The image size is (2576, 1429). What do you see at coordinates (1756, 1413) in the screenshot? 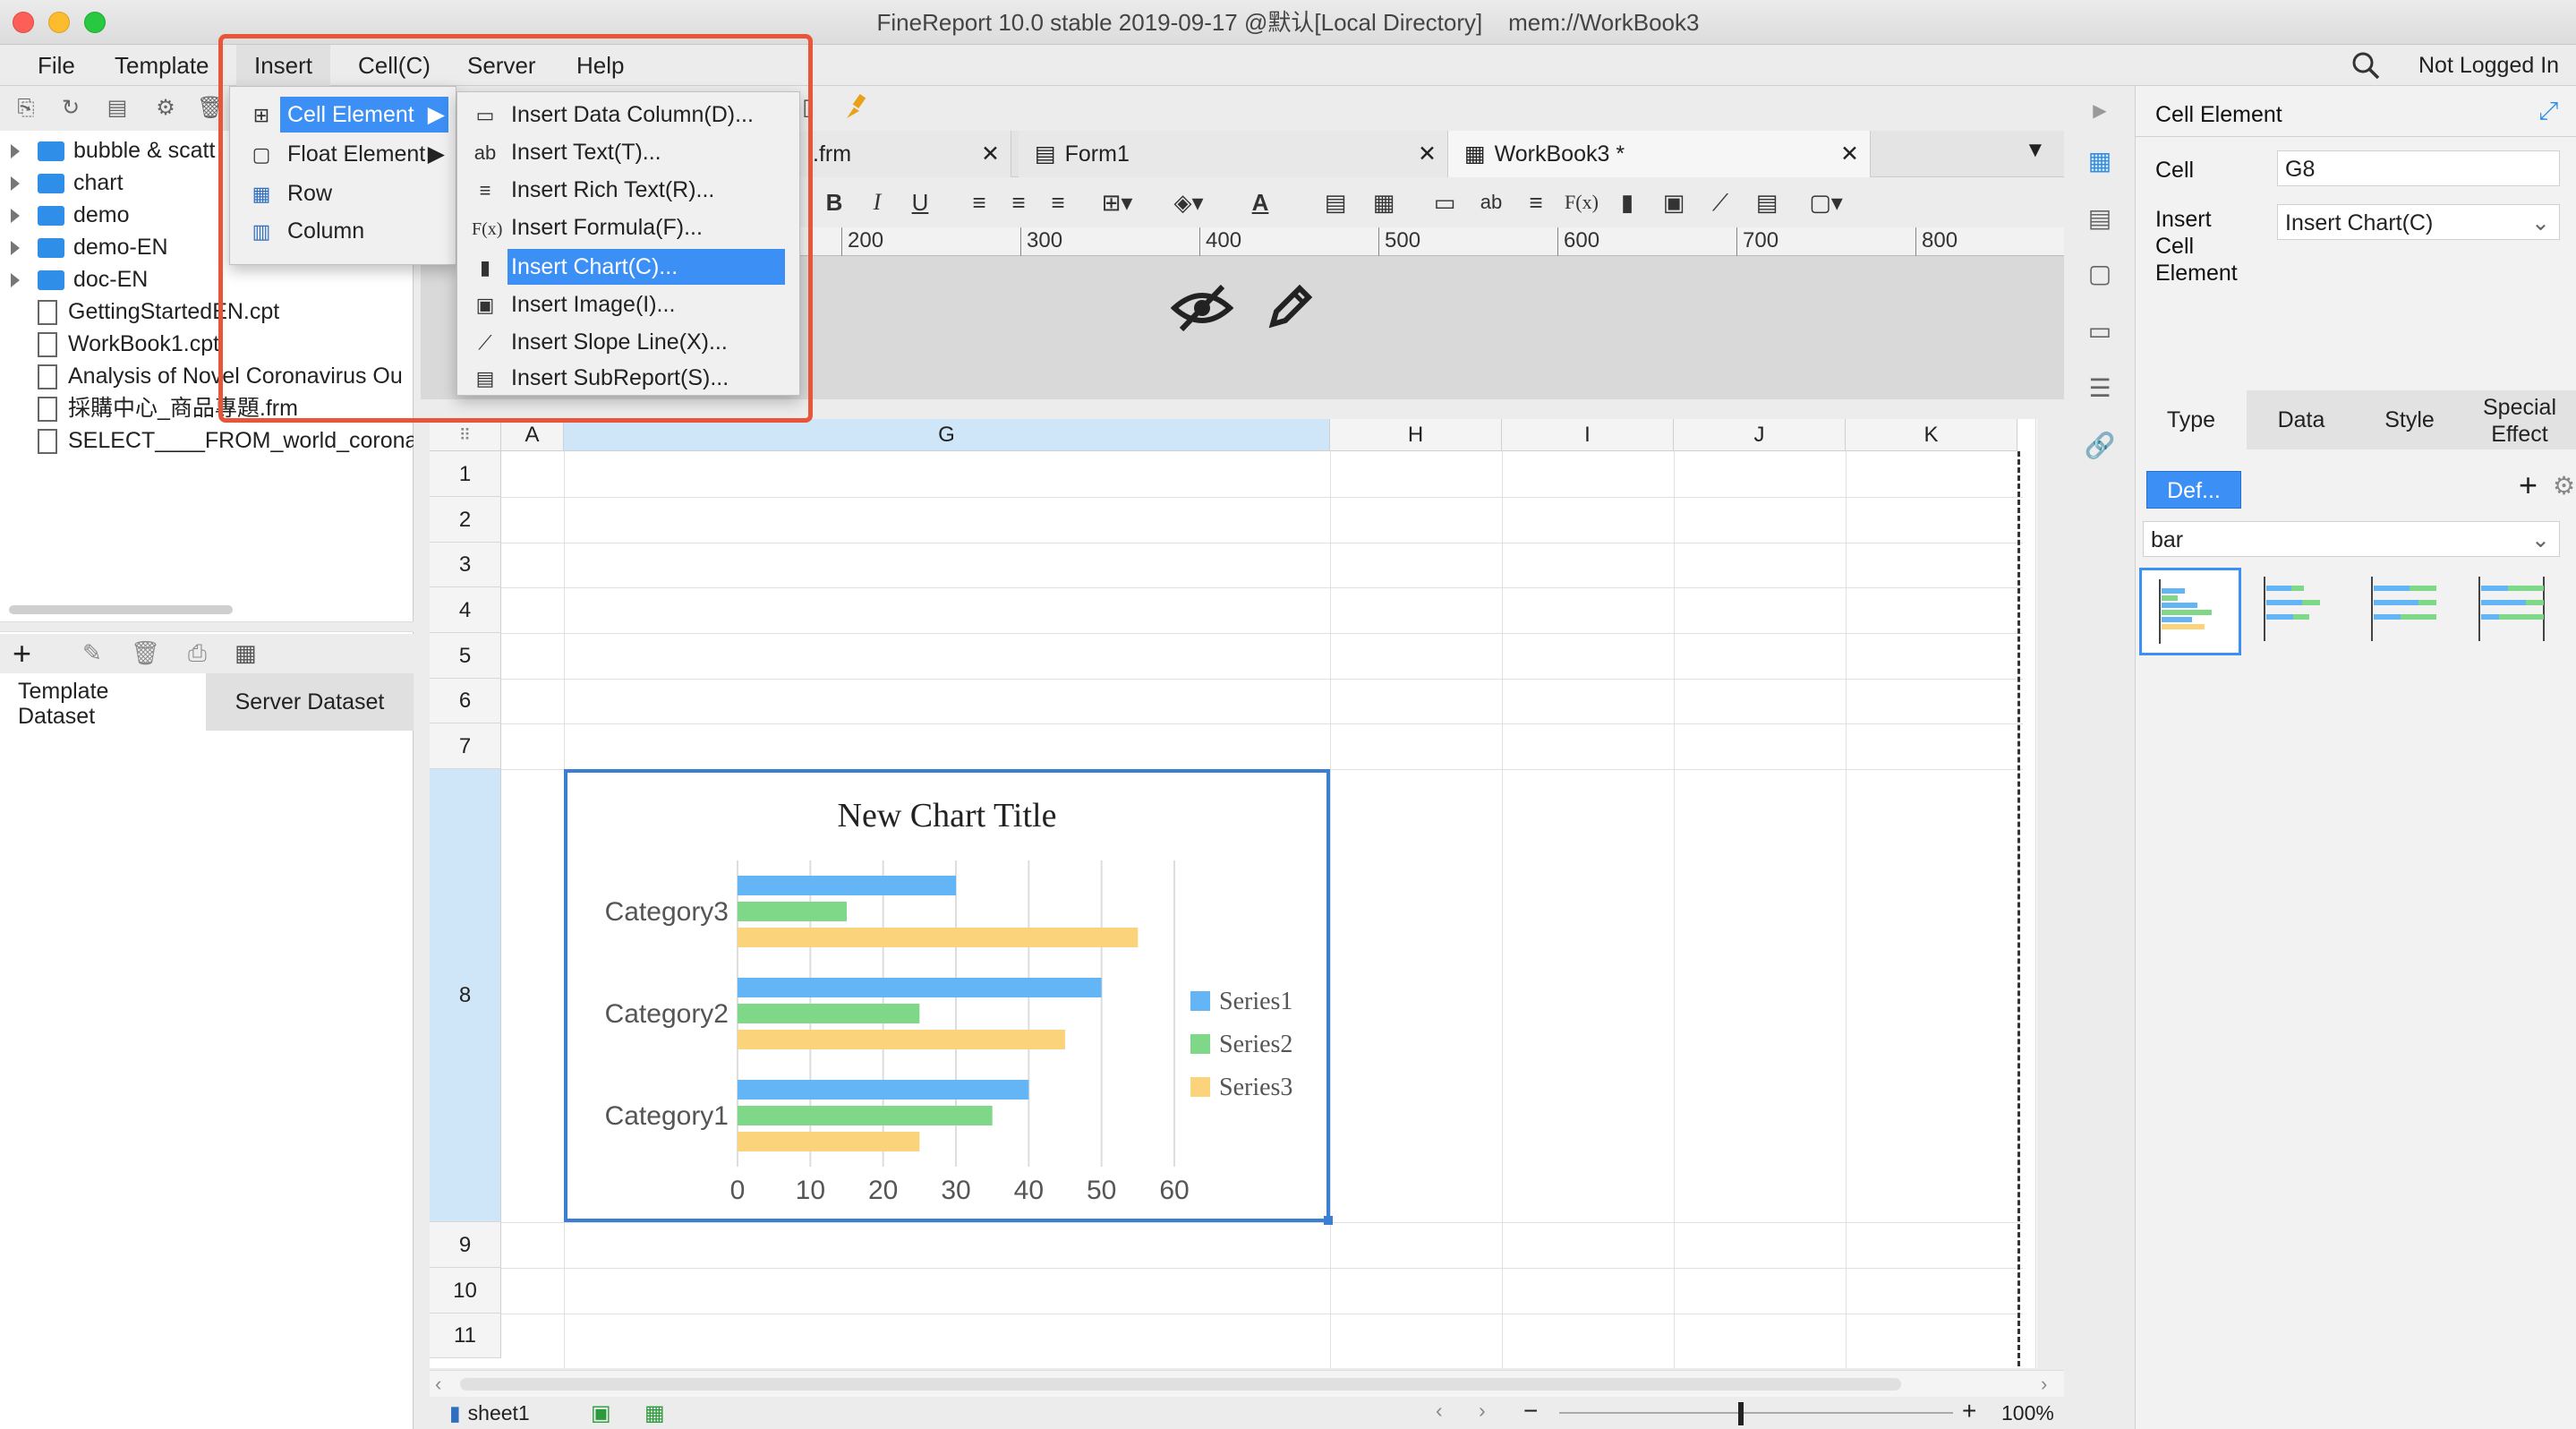
I see `zoom-slider` at bounding box center [1756, 1413].